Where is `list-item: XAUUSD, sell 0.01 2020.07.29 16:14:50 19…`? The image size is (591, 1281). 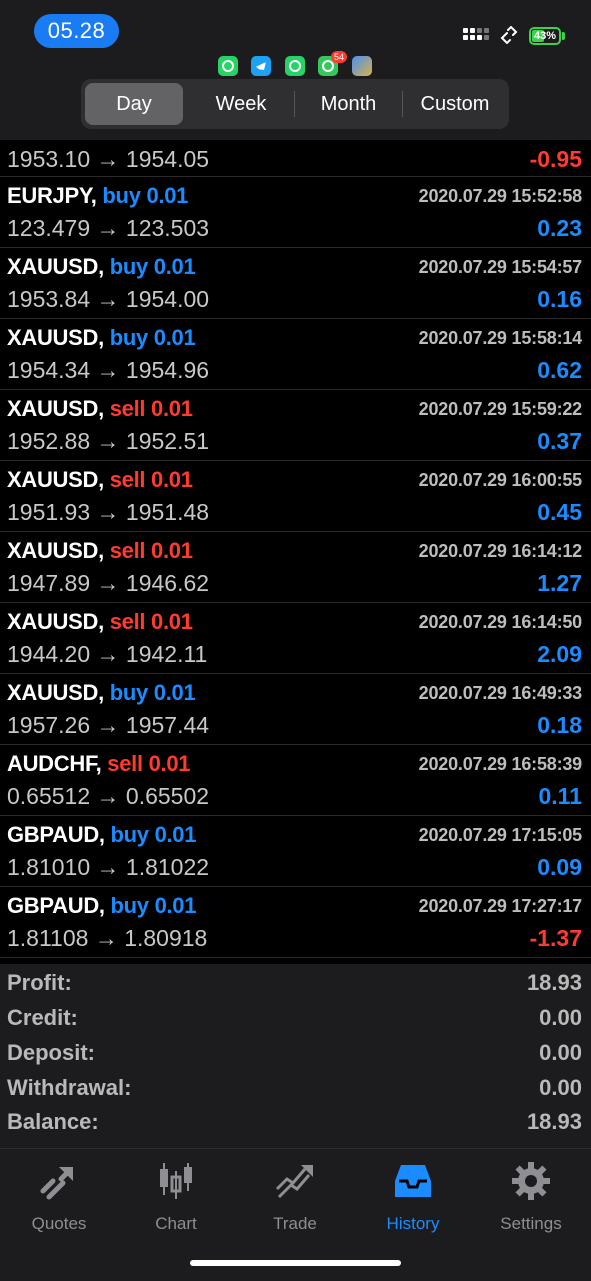 list-item: XAUUSD, sell 0.01 2020.07.29 16:14:50 19… is located at coordinates (295, 638).